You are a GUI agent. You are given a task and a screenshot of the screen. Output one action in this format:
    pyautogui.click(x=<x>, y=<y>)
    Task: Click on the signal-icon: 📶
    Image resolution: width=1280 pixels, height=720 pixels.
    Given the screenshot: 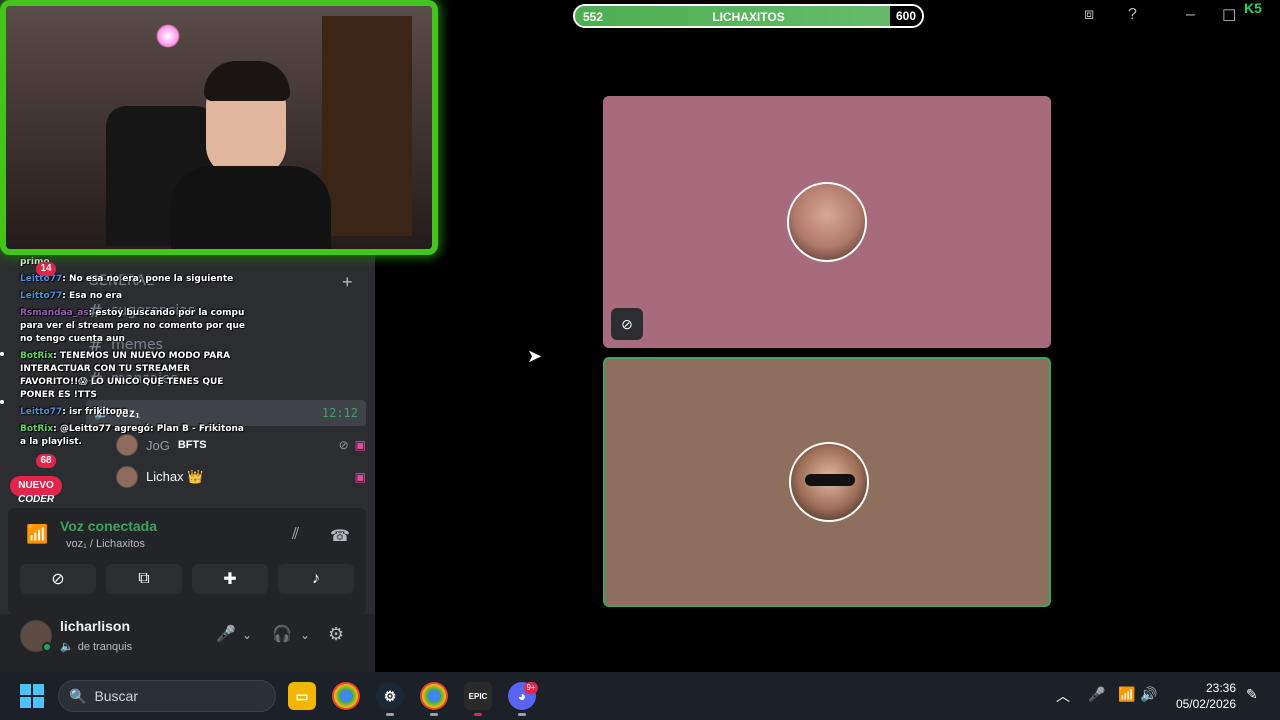 What is the action you would take?
    pyautogui.click(x=37, y=534)
    